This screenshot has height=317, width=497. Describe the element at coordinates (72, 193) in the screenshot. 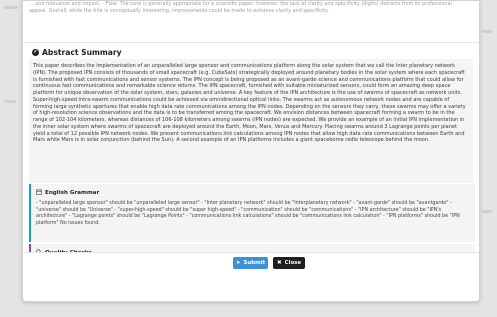

I see `english-grammar-title: English Grammar` at that location.